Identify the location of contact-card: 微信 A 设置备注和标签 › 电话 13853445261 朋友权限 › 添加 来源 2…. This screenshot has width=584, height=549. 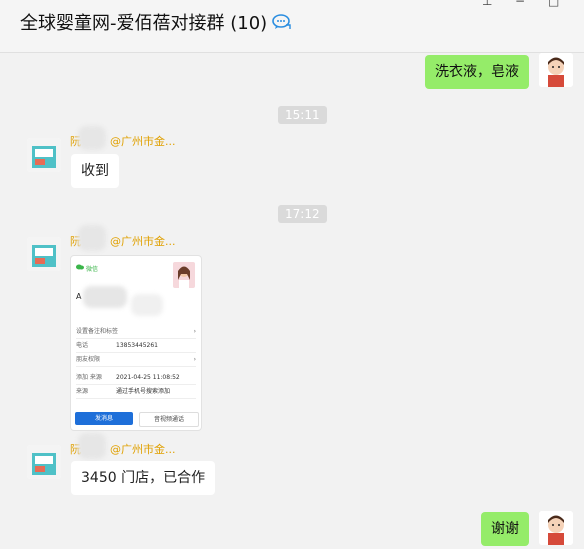
(136, 343).